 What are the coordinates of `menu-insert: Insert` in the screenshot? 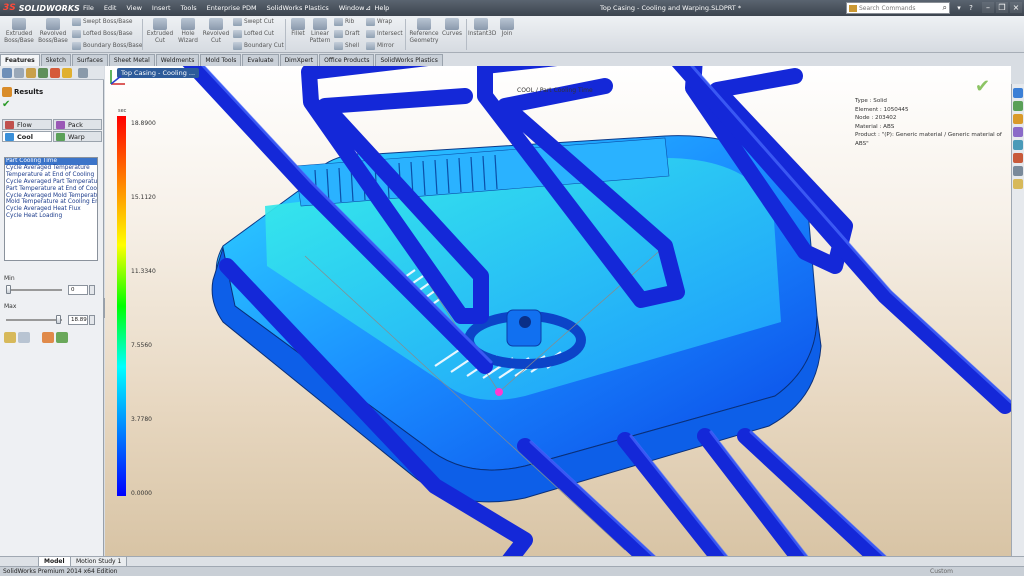 It's located at (161, 8).